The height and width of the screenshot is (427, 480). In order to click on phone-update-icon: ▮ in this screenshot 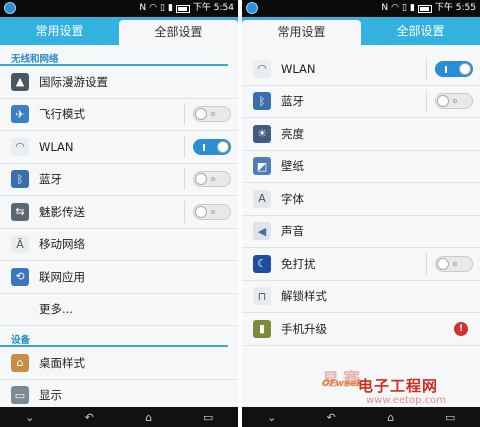, I will do `click(262, 328)`.